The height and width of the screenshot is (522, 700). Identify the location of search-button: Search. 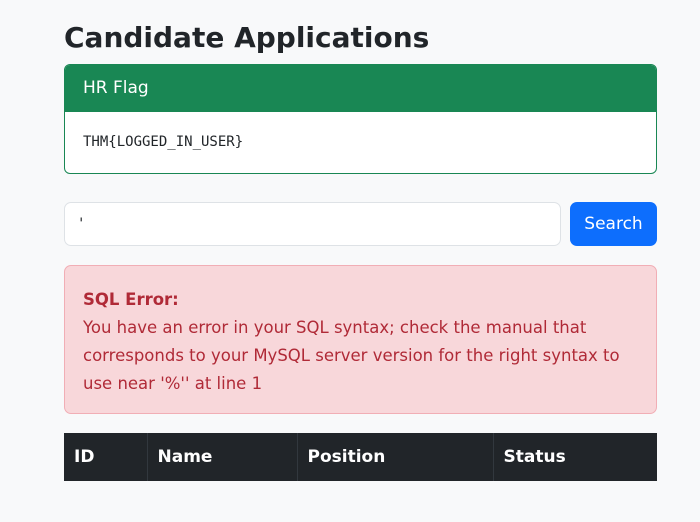
(613, 224).